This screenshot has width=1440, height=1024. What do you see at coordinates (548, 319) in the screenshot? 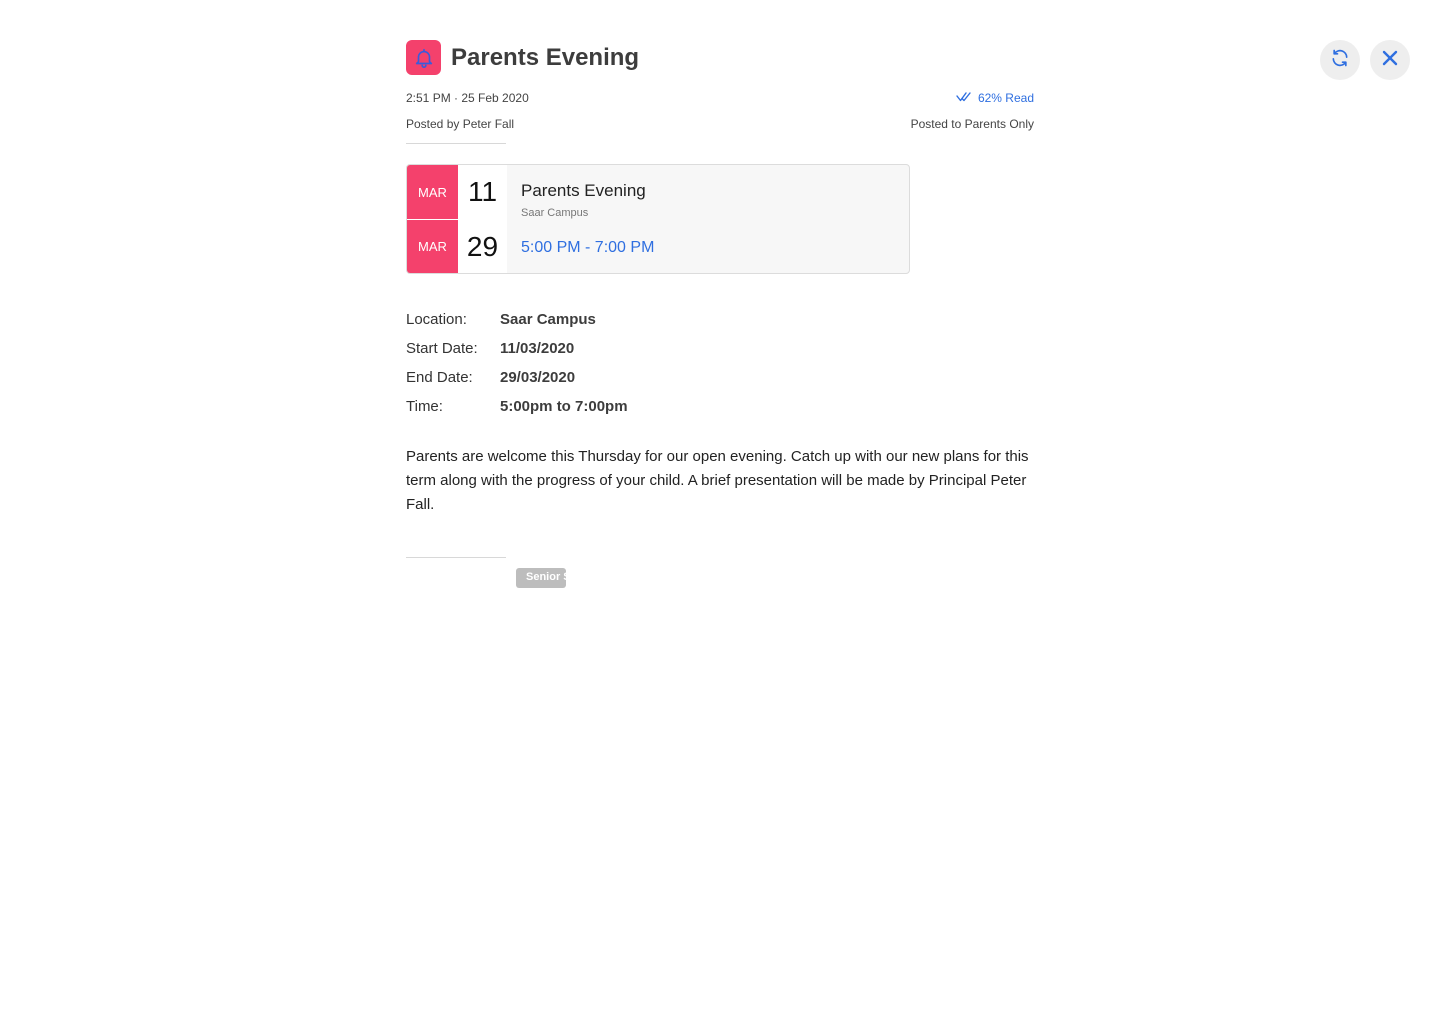
I see `location-value: Saar Campus` at bounding box center [548, 319].